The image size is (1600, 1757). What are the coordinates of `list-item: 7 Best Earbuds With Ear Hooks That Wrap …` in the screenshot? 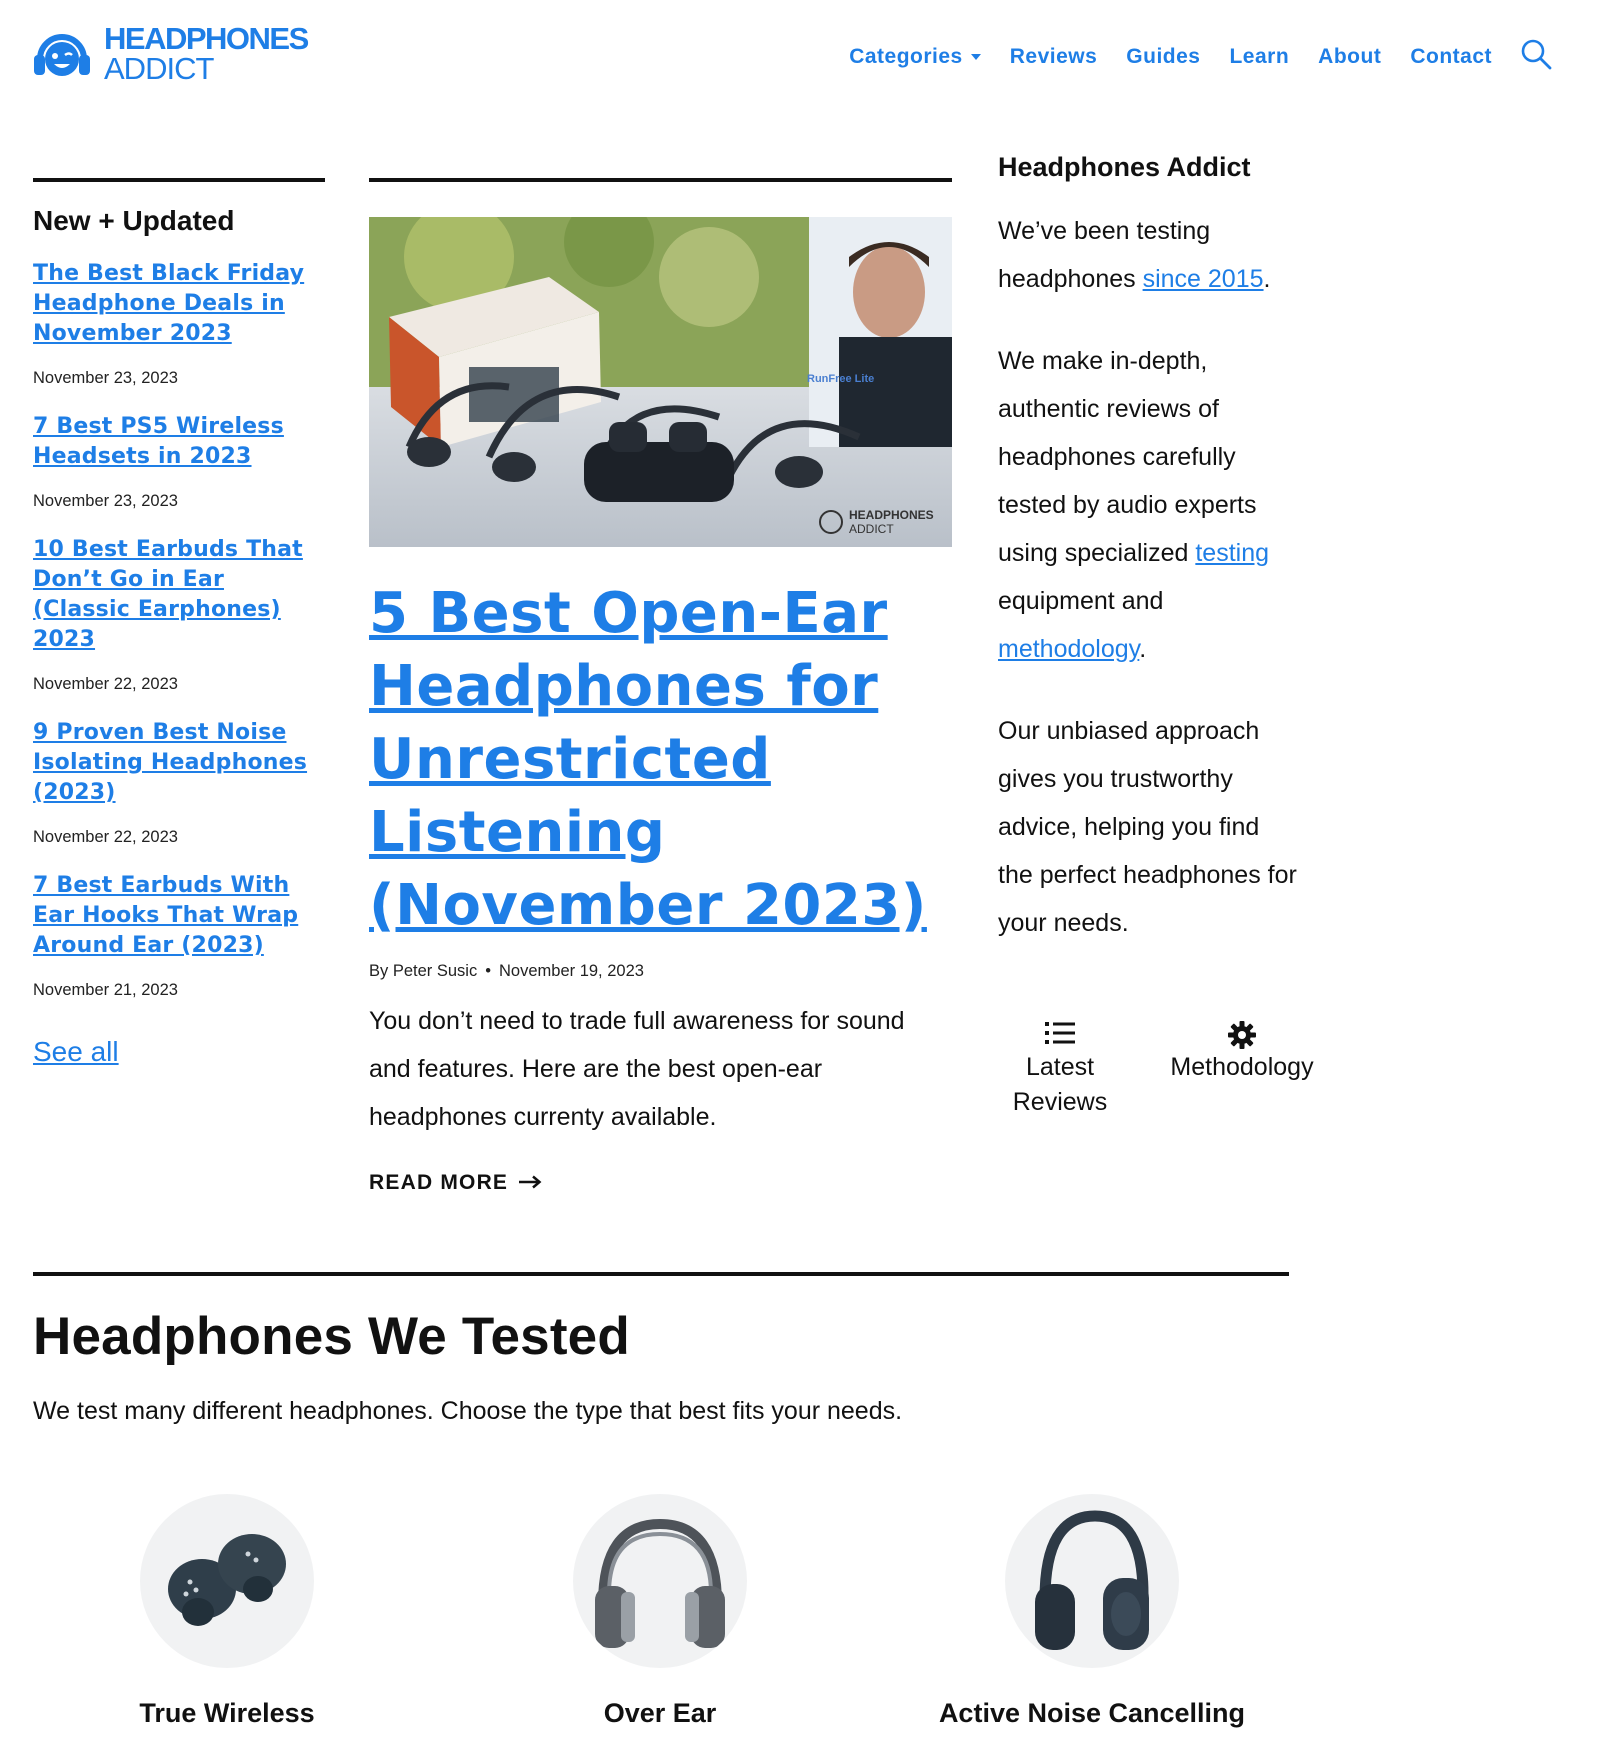 It's located at (179, 935).